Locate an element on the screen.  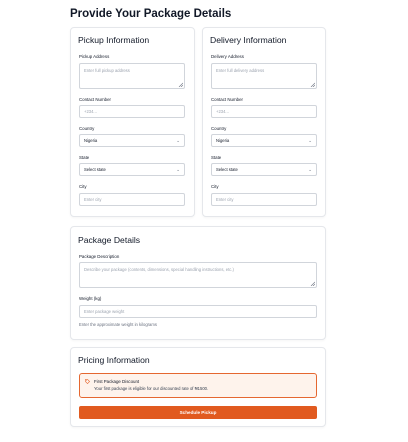
pickup-country-select: Nigeria ⌄ is located at coordinates (132, 140).